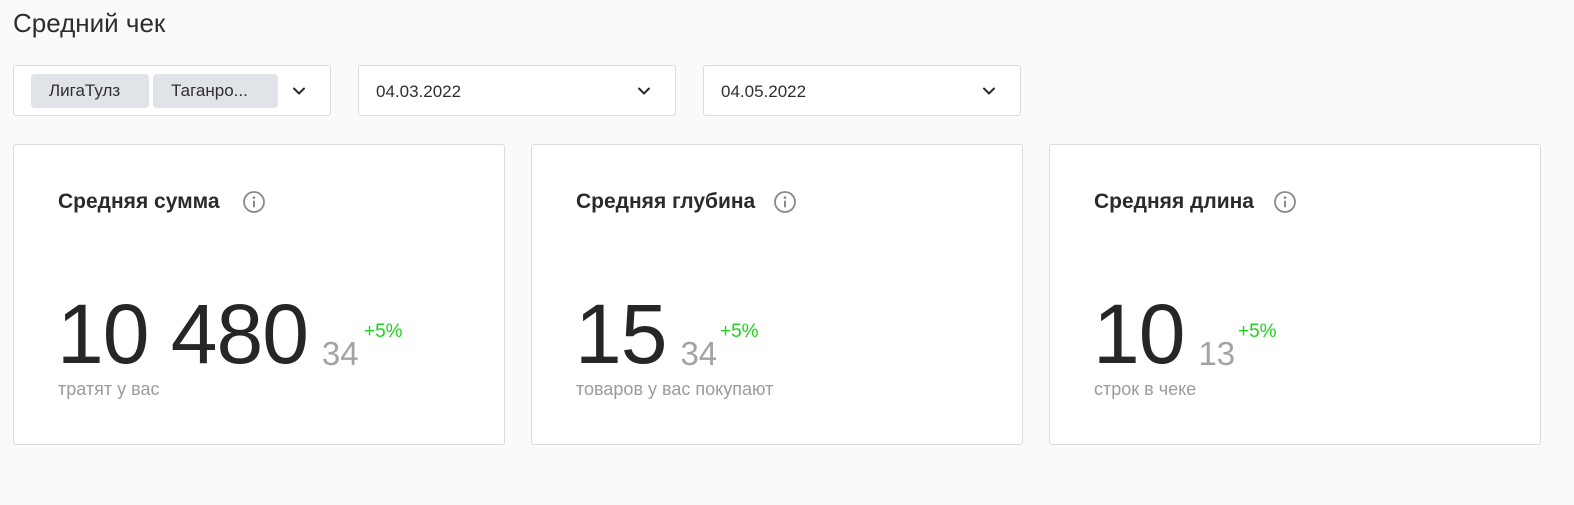 This screenshot has width=1574, height=505. Describe the element at coordinates (89, 23) in the screenshot. I see `page-title: Средний чек` at that location.